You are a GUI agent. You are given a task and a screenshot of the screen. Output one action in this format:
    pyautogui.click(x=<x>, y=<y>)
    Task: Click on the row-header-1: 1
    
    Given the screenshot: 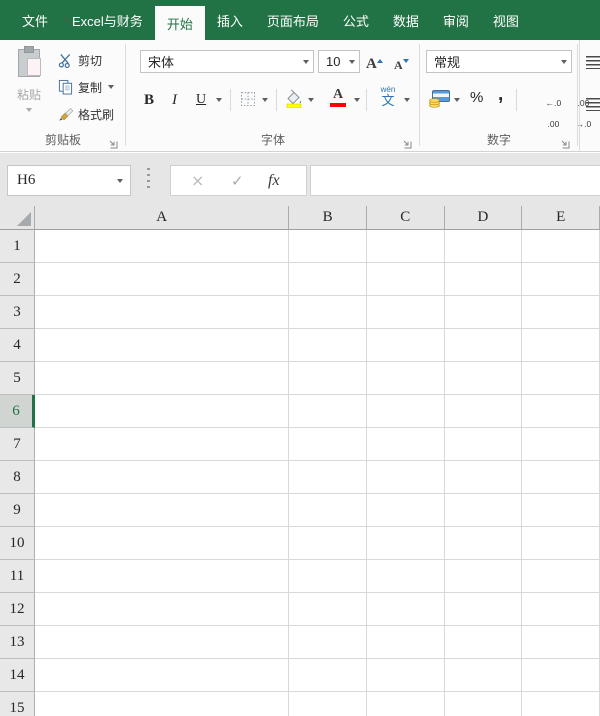 What is the action you would take?
    pyautogui.click(x=17, y=246)
    